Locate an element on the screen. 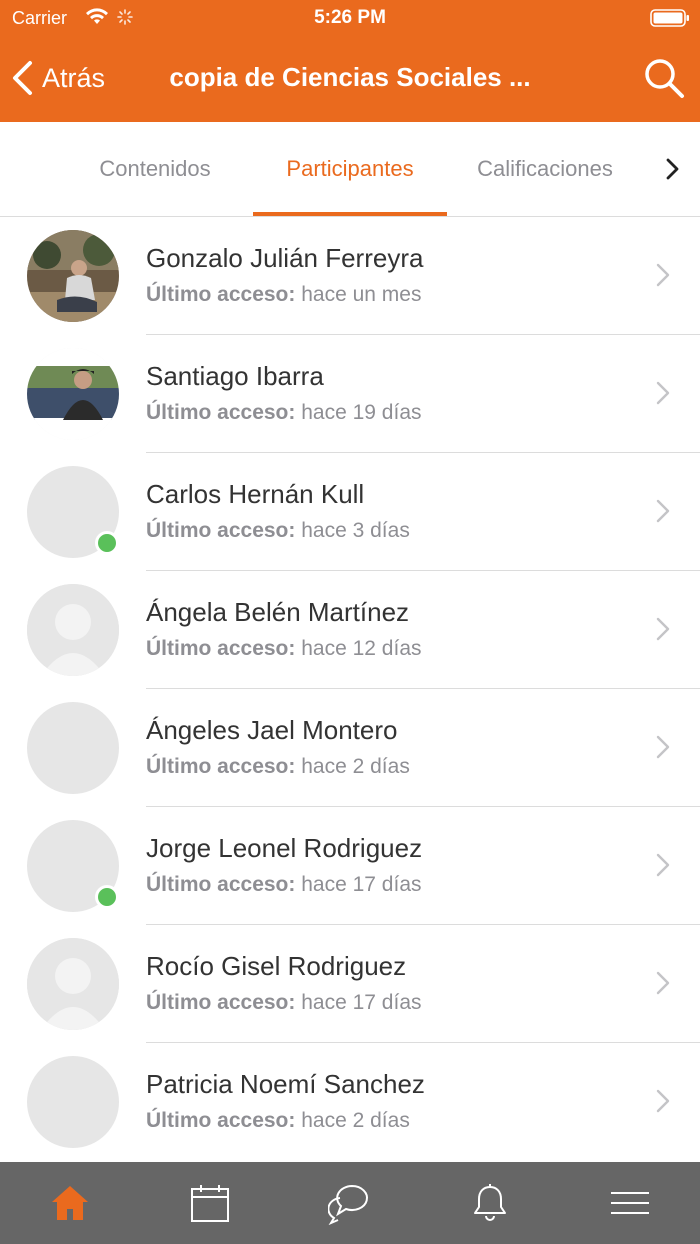 This screenshot has width=700, height=1244. tab-notifications is located at coordinates (490, 1203).